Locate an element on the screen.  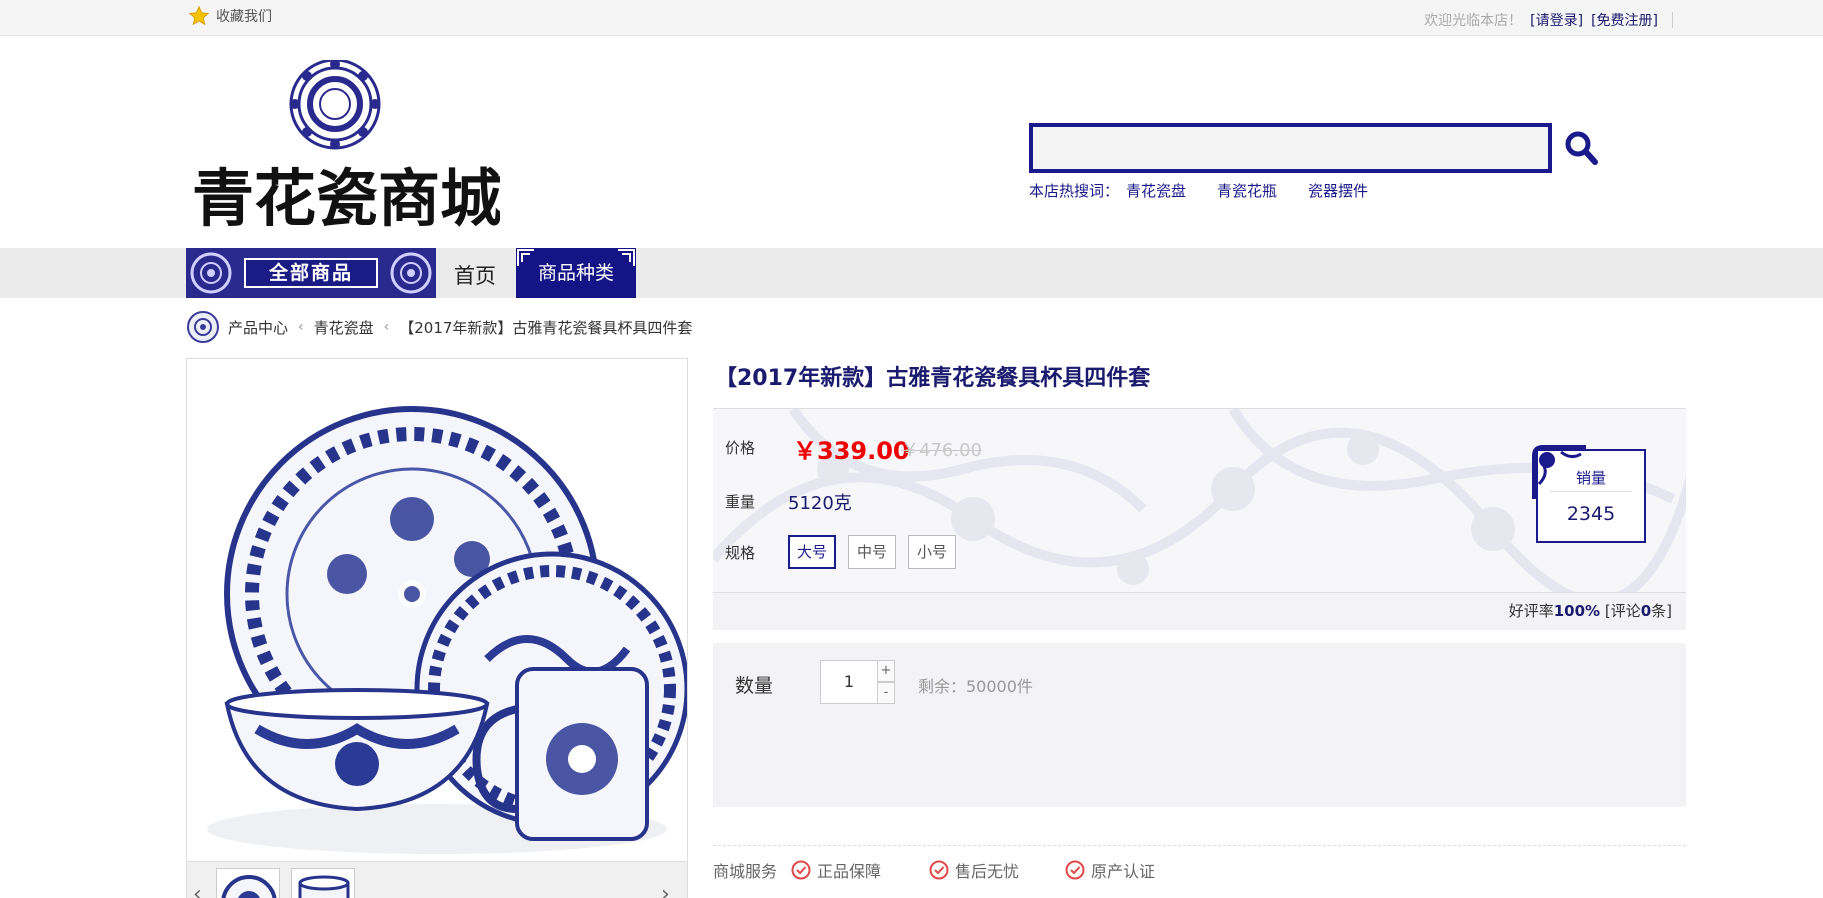
search-input is located at coordinates (1290, 148).